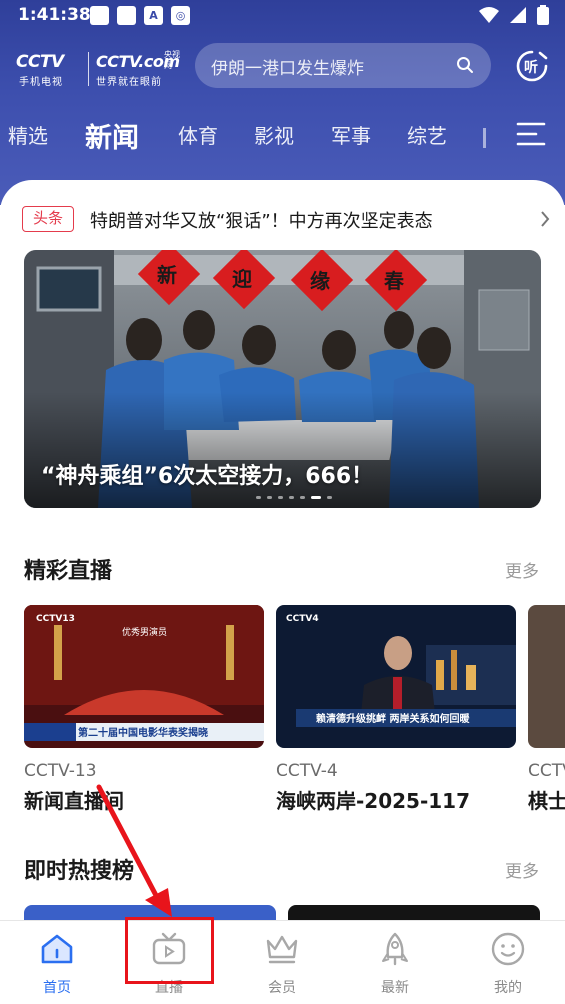 The height and width of the screenshot is (1004, 565). What do you see at coordinates (250, 136) in the screenshot?
I see `channel-tabs: 精选 新闻 体育 影视 军事 综艺` at bounding box center [250, 136].